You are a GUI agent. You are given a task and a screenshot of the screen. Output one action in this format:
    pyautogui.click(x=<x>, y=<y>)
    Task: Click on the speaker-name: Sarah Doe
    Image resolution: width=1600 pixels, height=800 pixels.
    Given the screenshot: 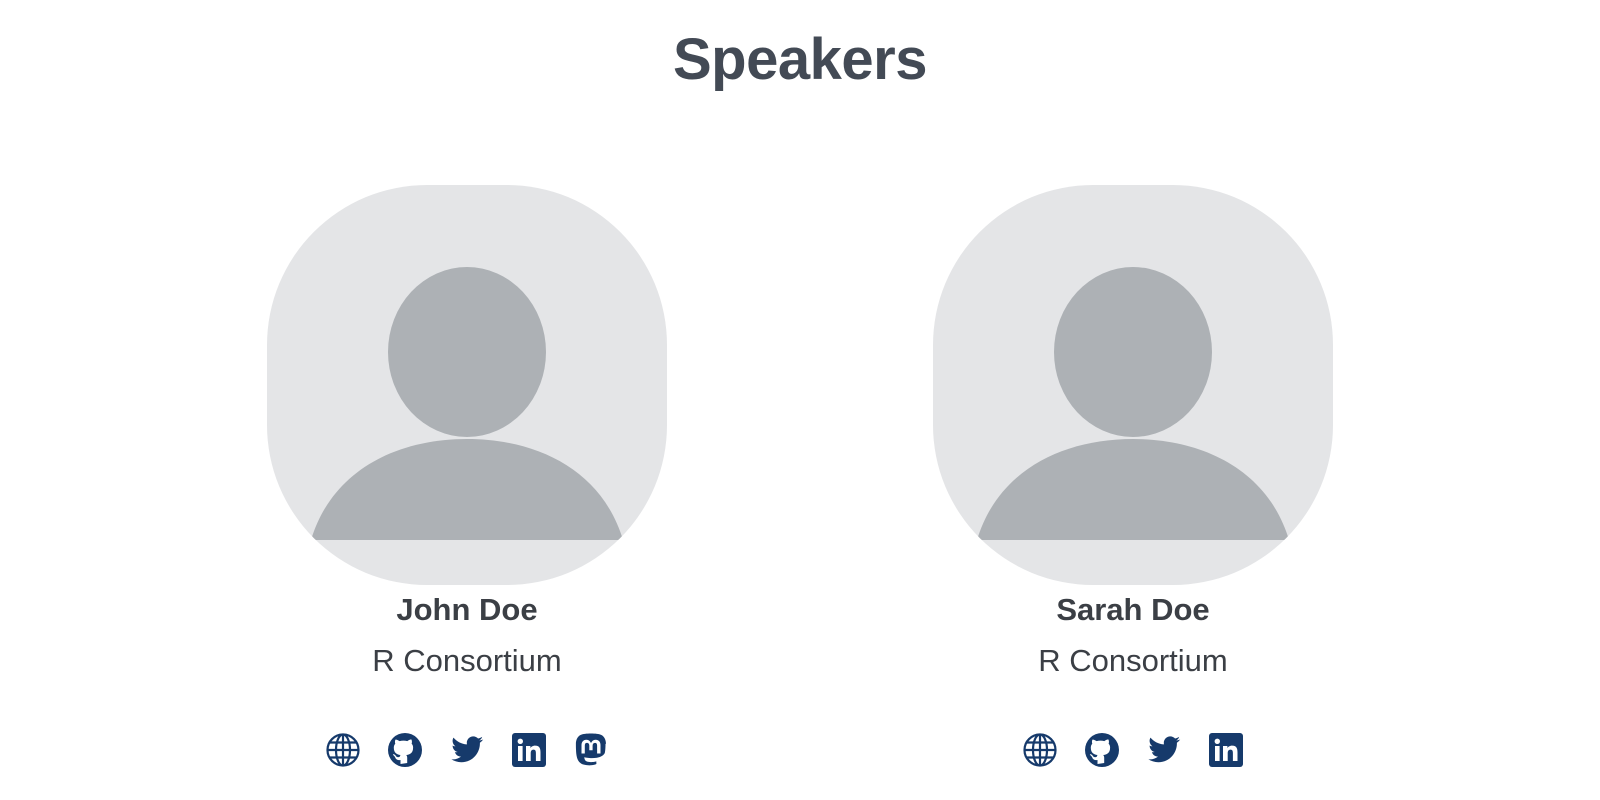 What is the action you would take?
    pyautogui.click(x=1133, y=609)
    